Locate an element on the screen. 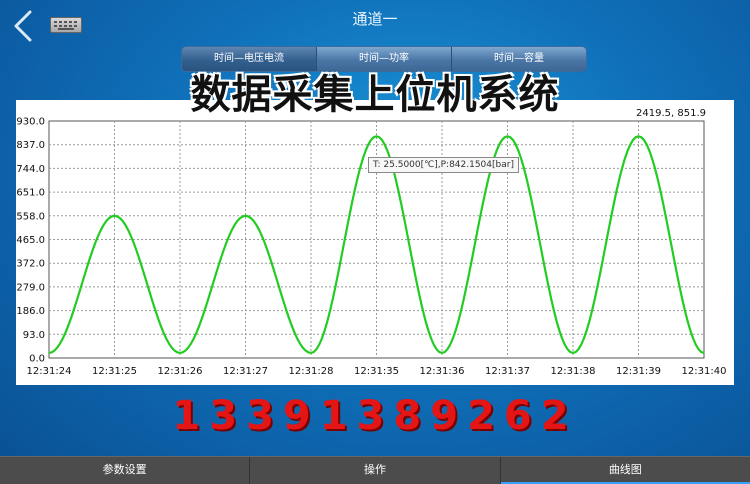  header-bar: 通道一 is located at coordinates (375, 22).